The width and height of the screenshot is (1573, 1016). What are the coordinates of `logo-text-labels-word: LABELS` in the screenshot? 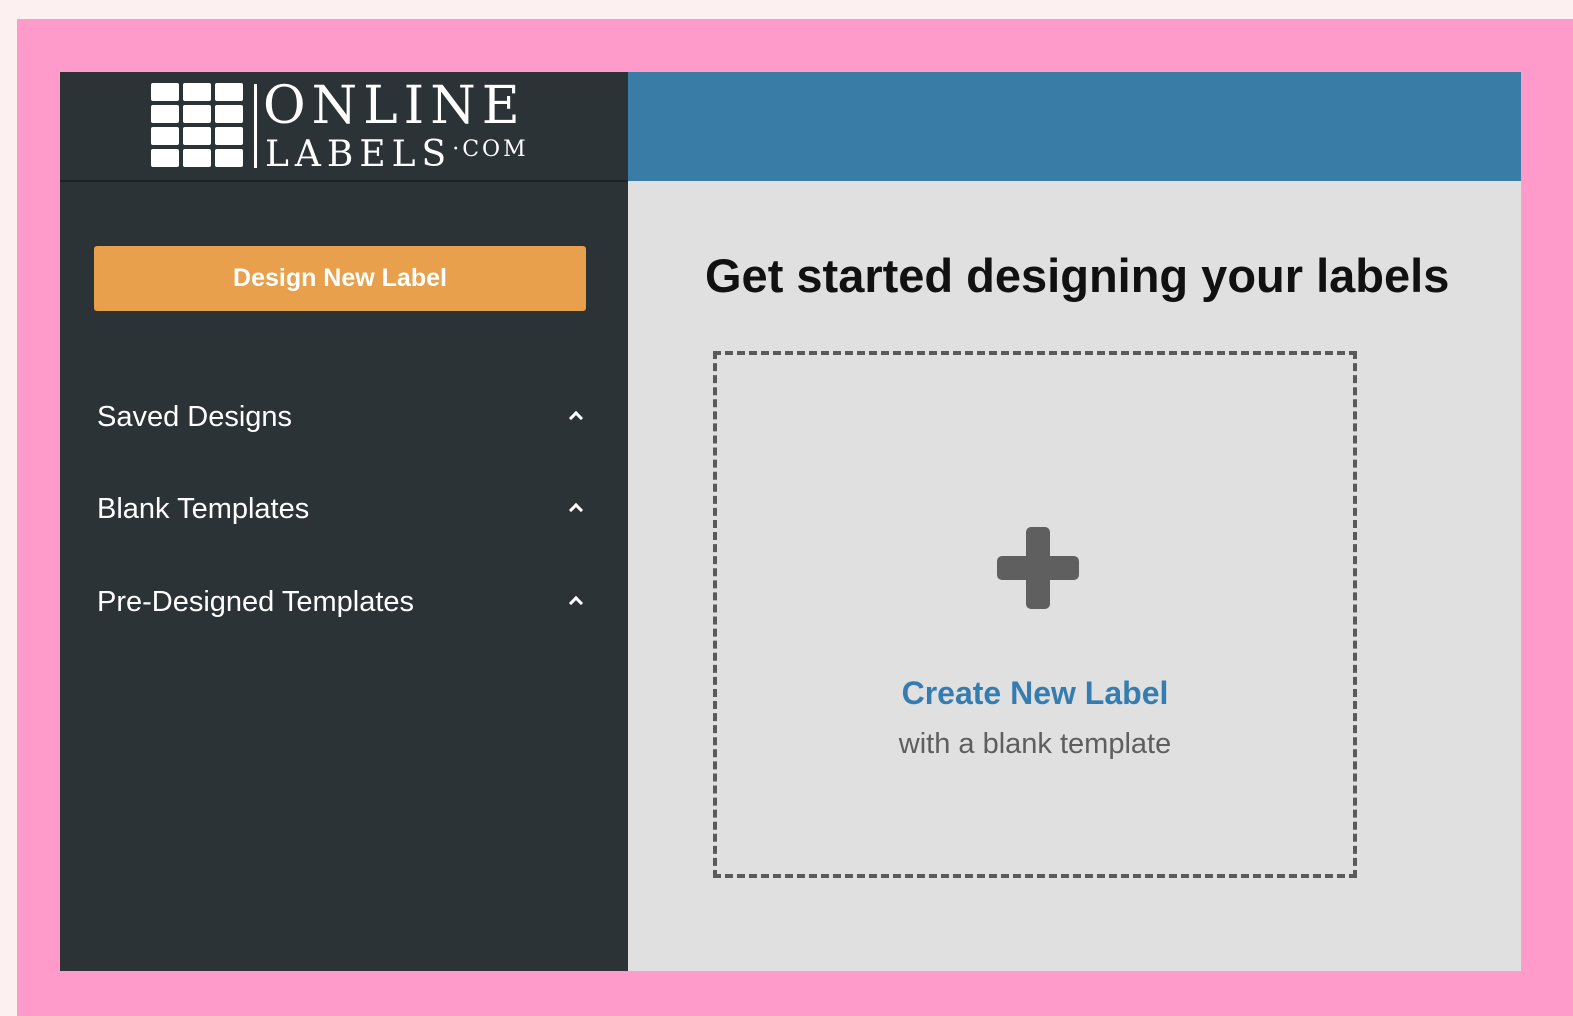 It's located at (359, 154).